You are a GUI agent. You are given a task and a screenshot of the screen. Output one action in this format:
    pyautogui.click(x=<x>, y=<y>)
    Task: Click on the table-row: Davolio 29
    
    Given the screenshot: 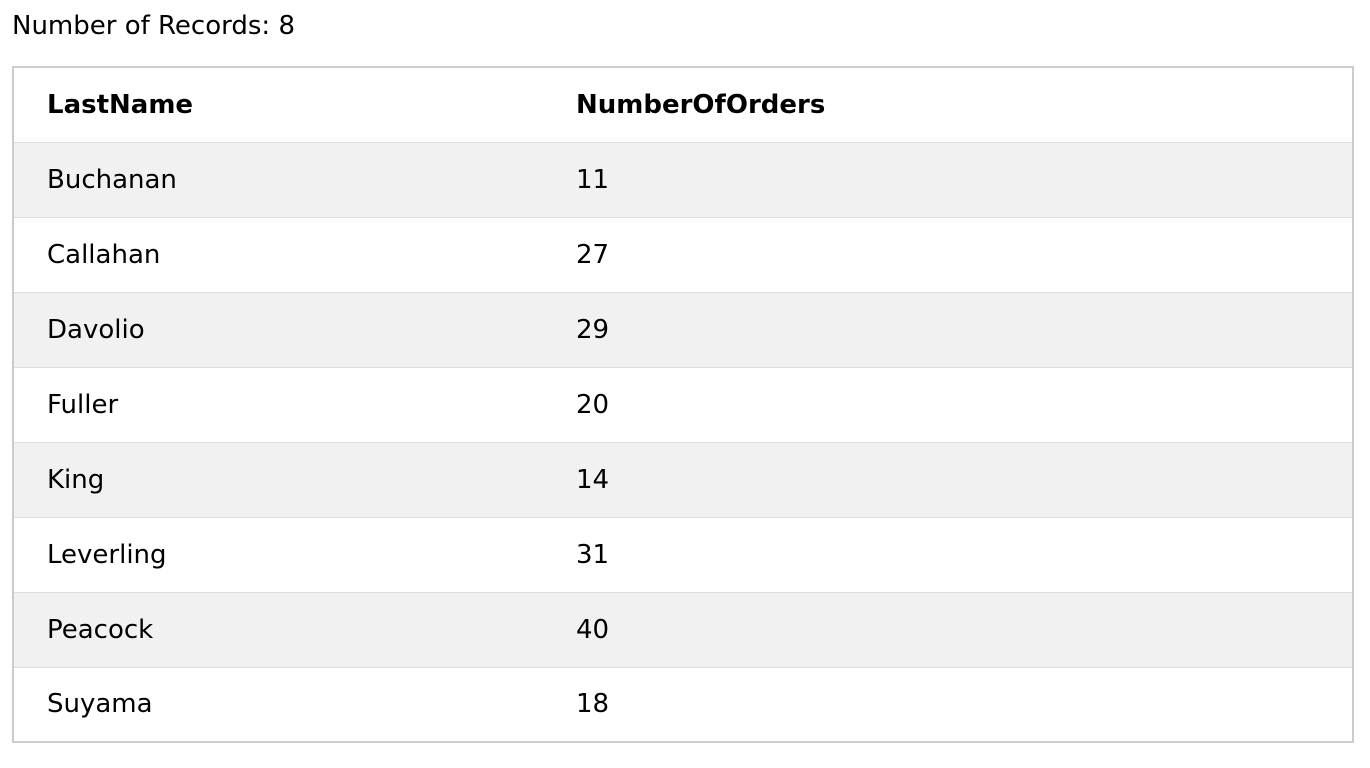 What is the action you would take?
    pyautogui.click(x=683, y=330)
    